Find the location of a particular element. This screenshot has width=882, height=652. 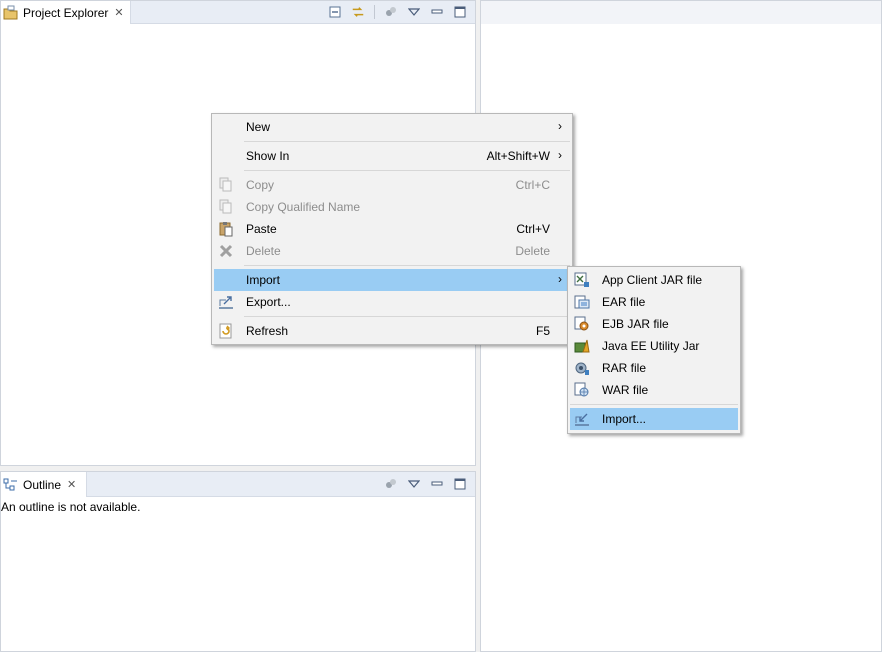

tab-project-explorer: Project Explorer ✕ is located at coordinates (66, 12).